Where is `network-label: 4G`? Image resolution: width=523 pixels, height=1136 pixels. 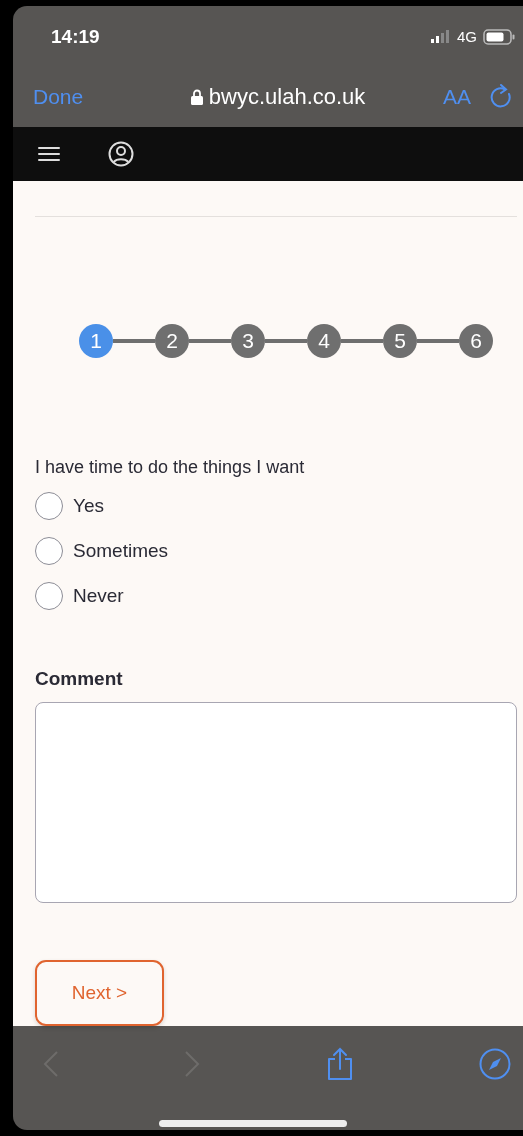 network-label: 4G is located at coordinates (467, 37).